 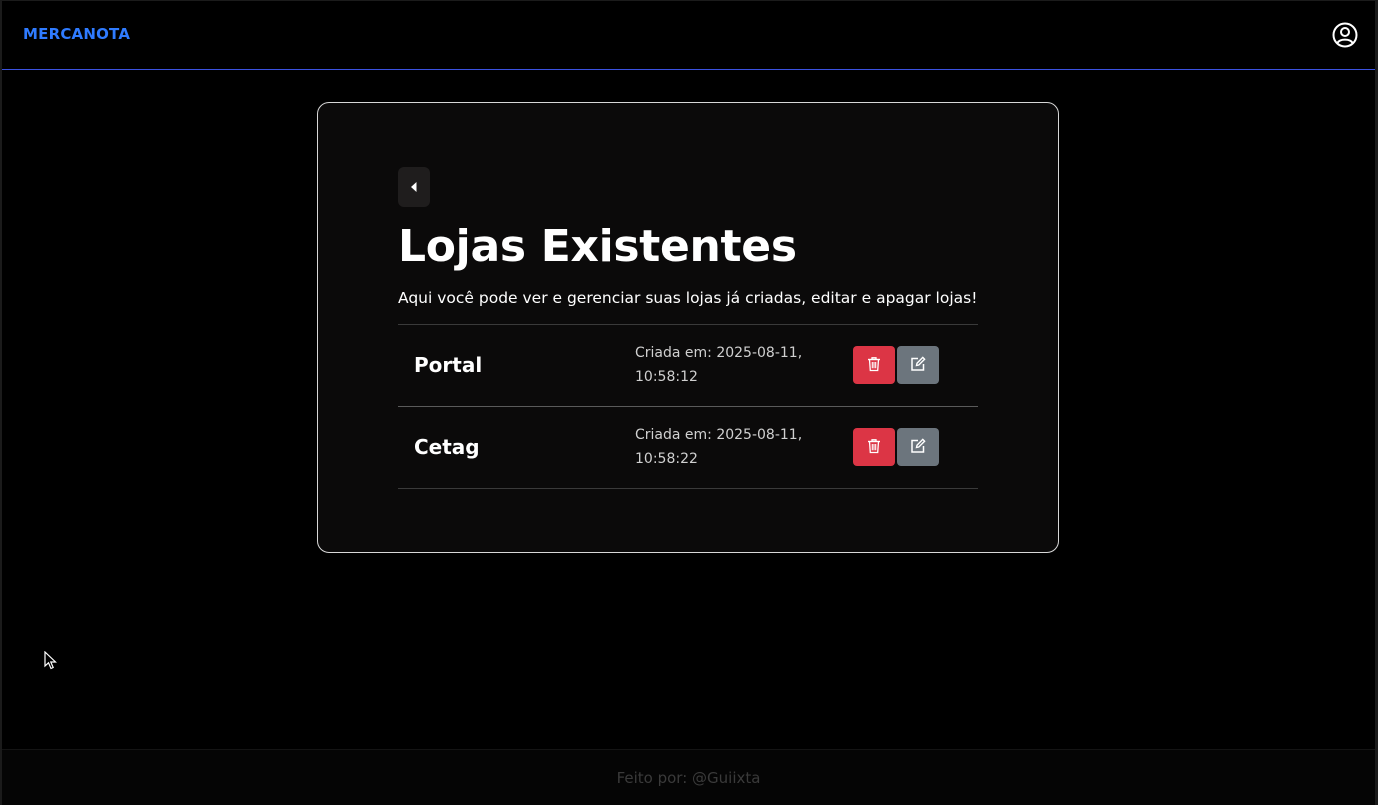 What do you see at coordinates (1345, 35) in the screenshot?
I see `user-circle-icon` at bounding box center [1345, 35].